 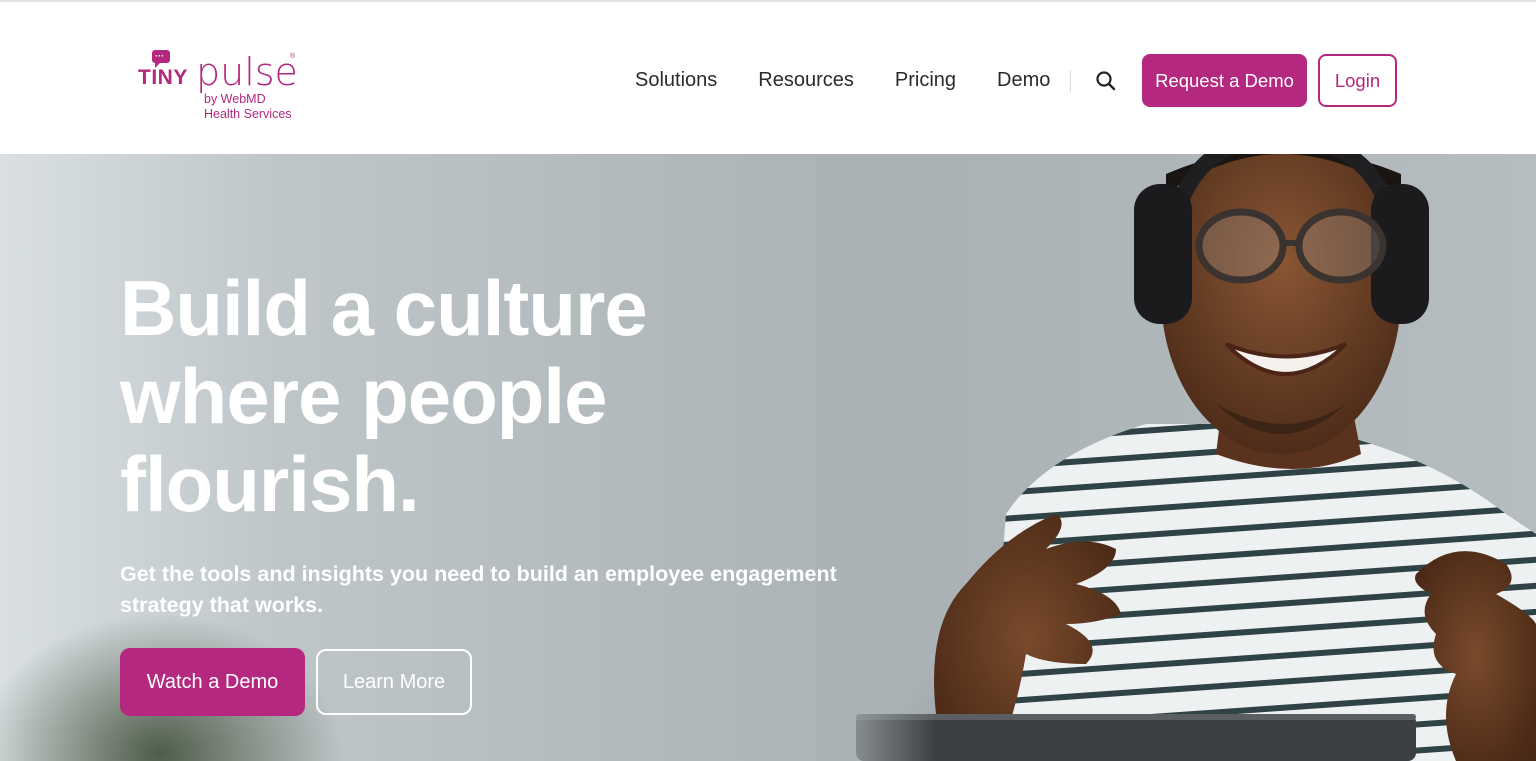 I want to click on nav-demo: Demo, so click(x=1023, y=80).